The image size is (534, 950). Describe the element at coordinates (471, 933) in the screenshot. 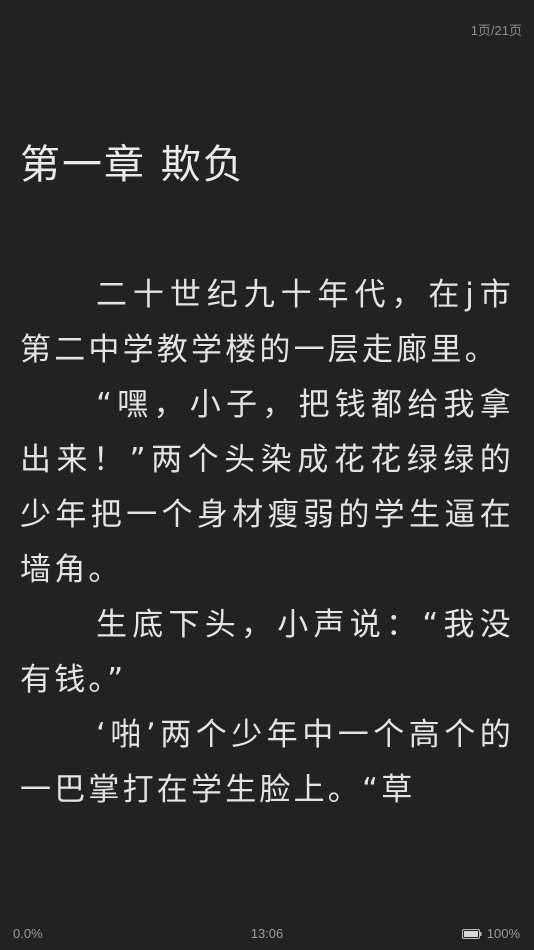

I see `battery-full-icon` at that location.